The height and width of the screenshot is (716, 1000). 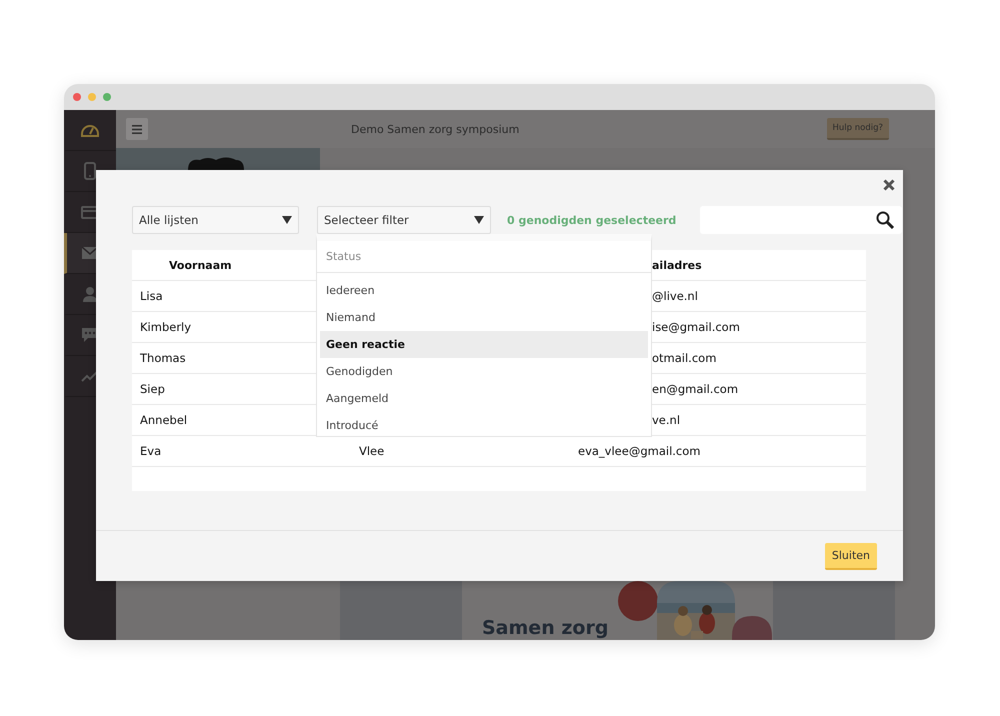 I want to click on gauge-icon, so click(x=90, y=130).